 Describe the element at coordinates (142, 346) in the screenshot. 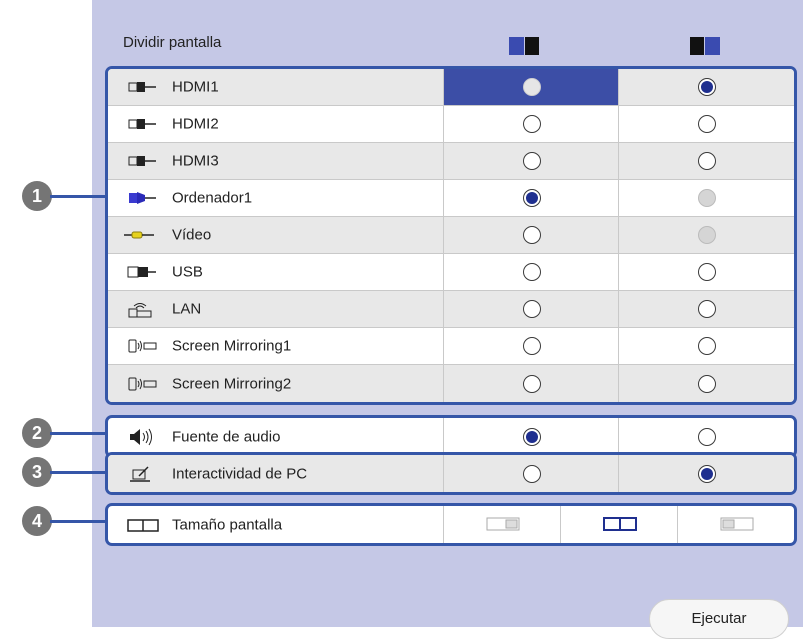

I see `screen-mirroring-icon` at that location.